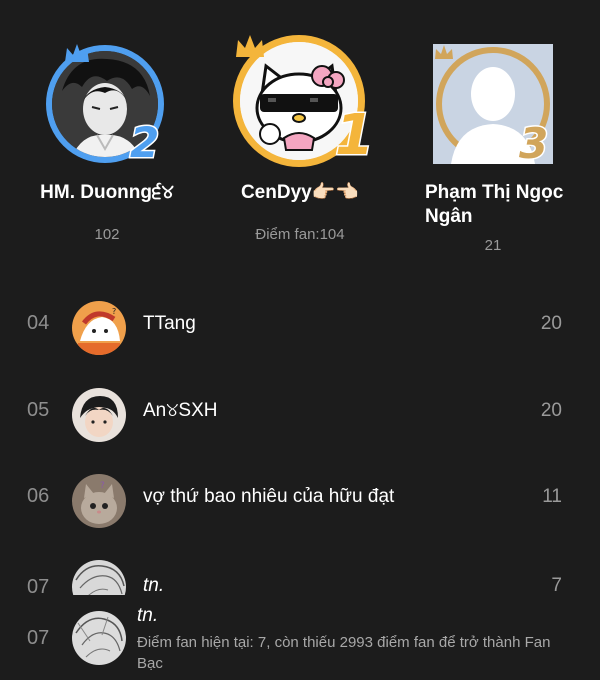 The width and height of the screenshot is (600, 680). Describe the element at coordinates (38, 638) in the screenshot. I see `my-rank: 07` at that location.